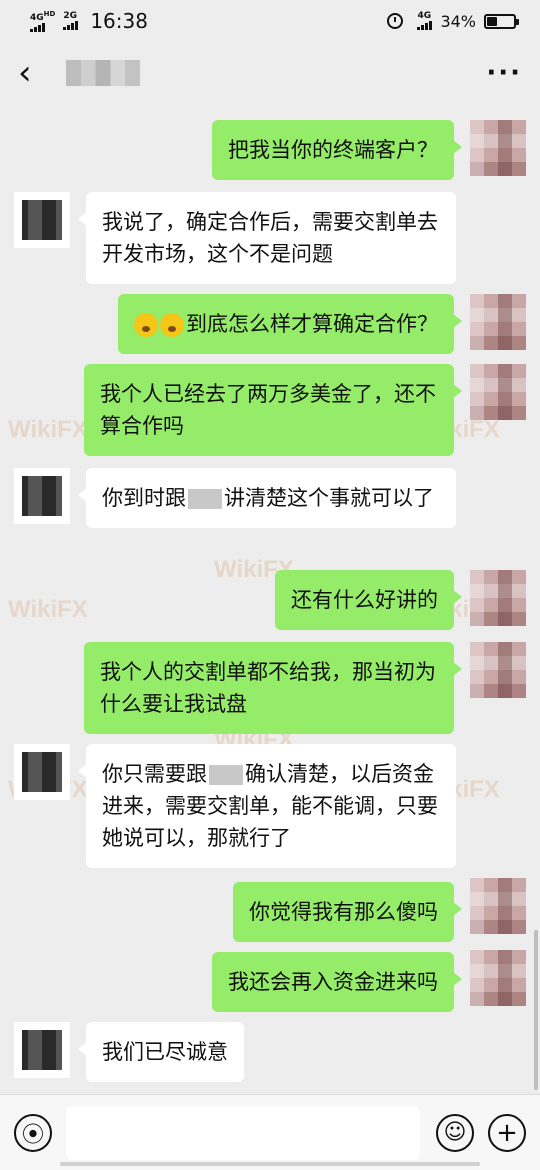 Image resolution: width=540 pixels, height=1170 pixels. I want to click on message-bubble-received: 你只需要跟 确认清楚，以后资金进来，需要交割单，能不能调，只要她说可以，那就行了, so click(267, 806).